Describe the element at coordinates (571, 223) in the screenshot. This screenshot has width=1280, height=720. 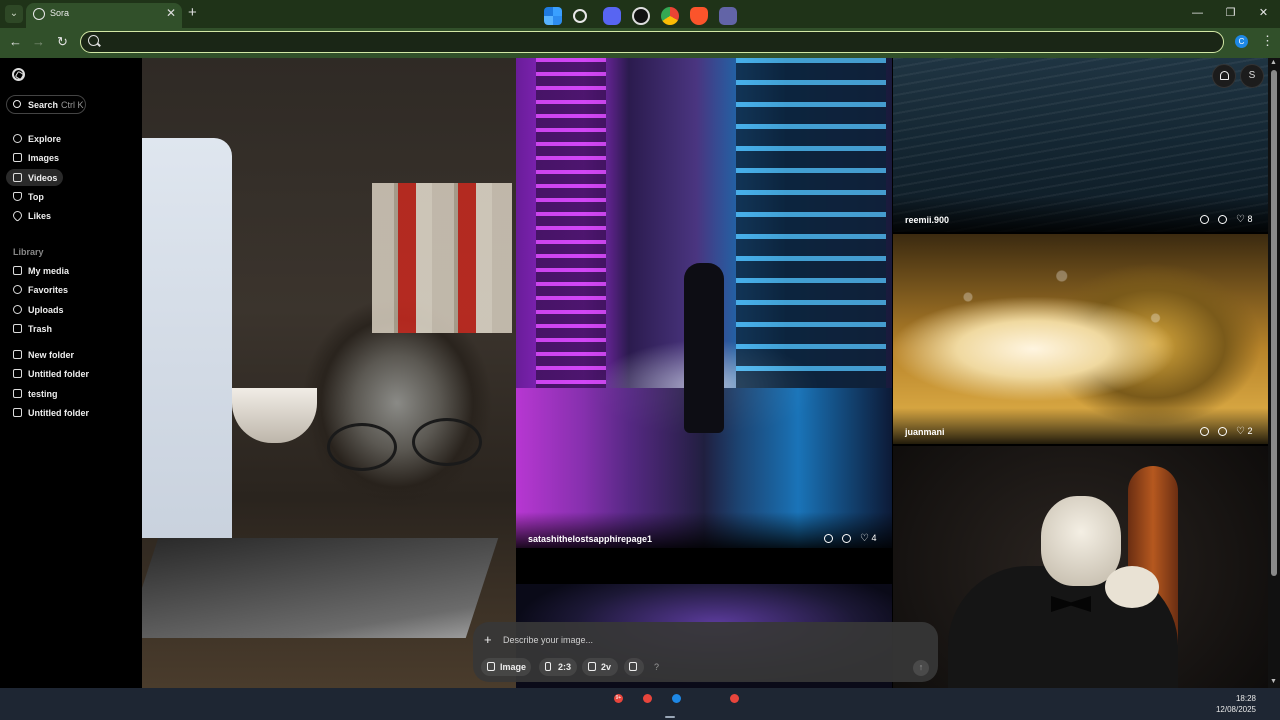
I see `tower-decor` at that location.